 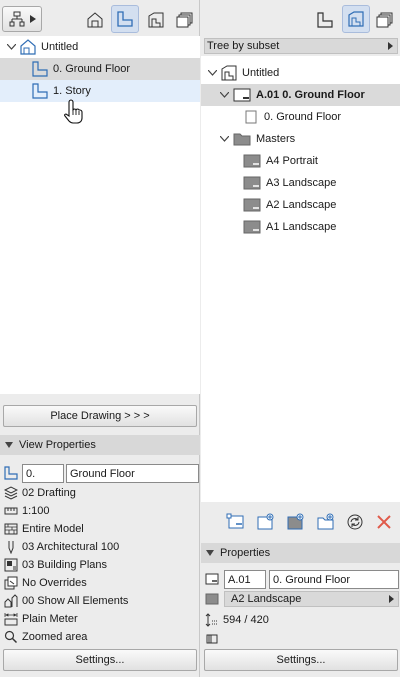 I want to click on organizer-menu-button, so click(x=22, y=19).